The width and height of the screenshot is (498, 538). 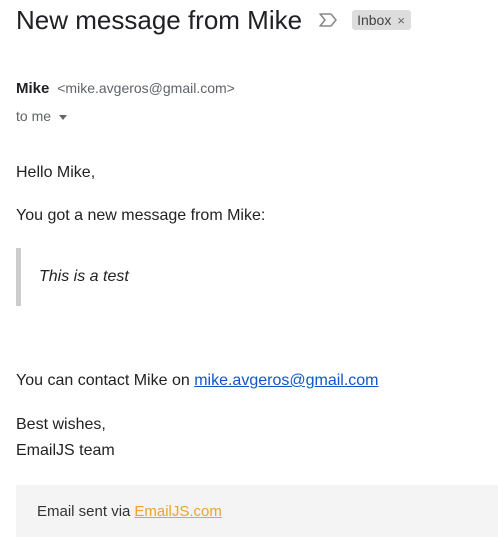 What do you see at coordinates (32, 88) in the screenshot?
I see `sender-name: Mike` at bounding box center [32, 88].